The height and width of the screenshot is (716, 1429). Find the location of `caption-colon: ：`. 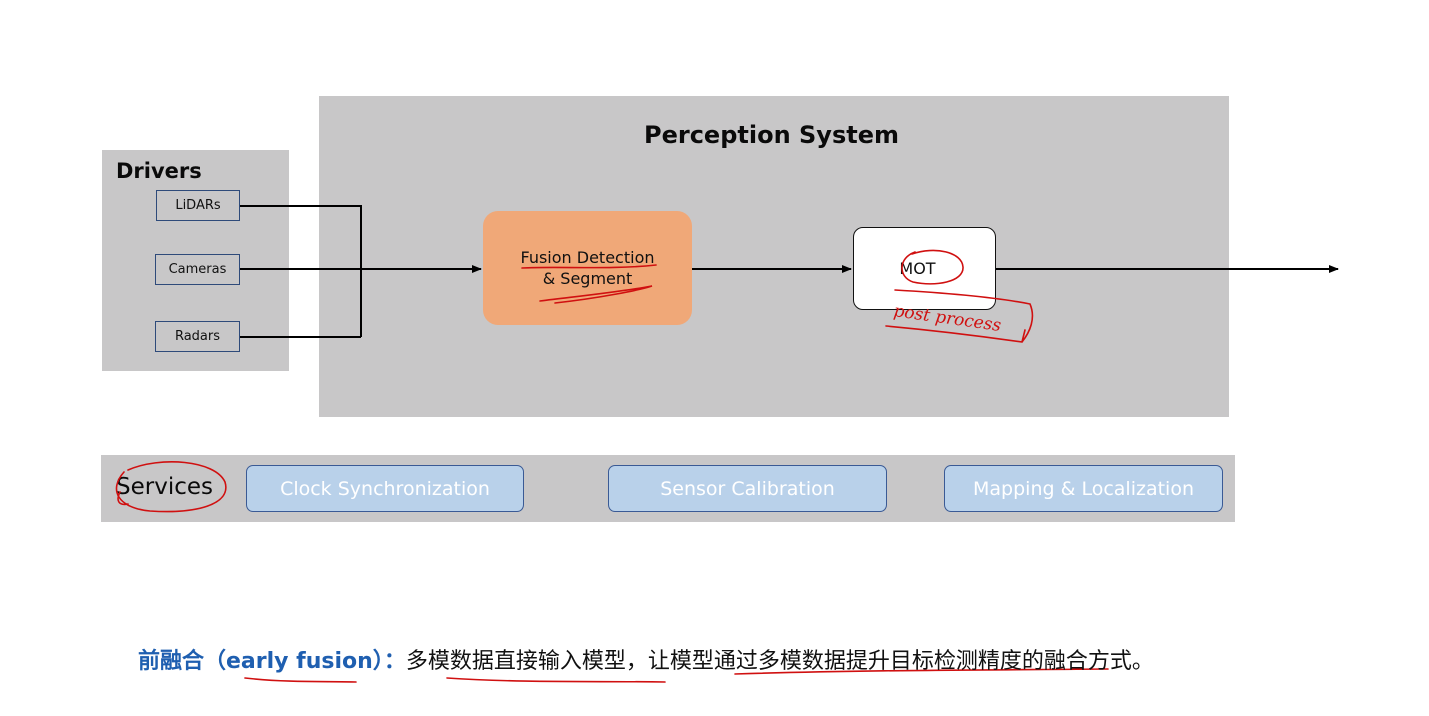

caption-colon: ： is located at coordinates (394, 661).